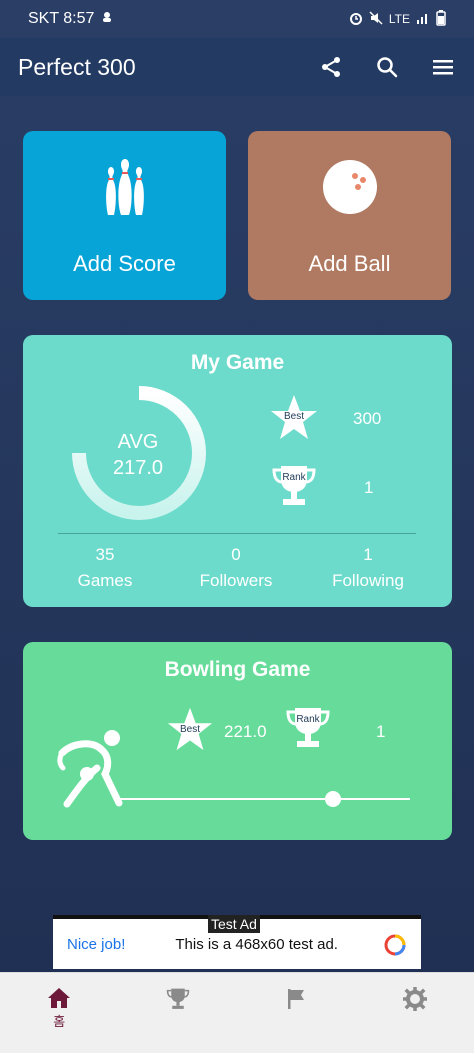 This screenshot has height=1053, width=474. What do you see at coordinates (237, 669) in the screenshot?
I see `bowling-game-title: Bowling Game` at bounding box center [237, 669].